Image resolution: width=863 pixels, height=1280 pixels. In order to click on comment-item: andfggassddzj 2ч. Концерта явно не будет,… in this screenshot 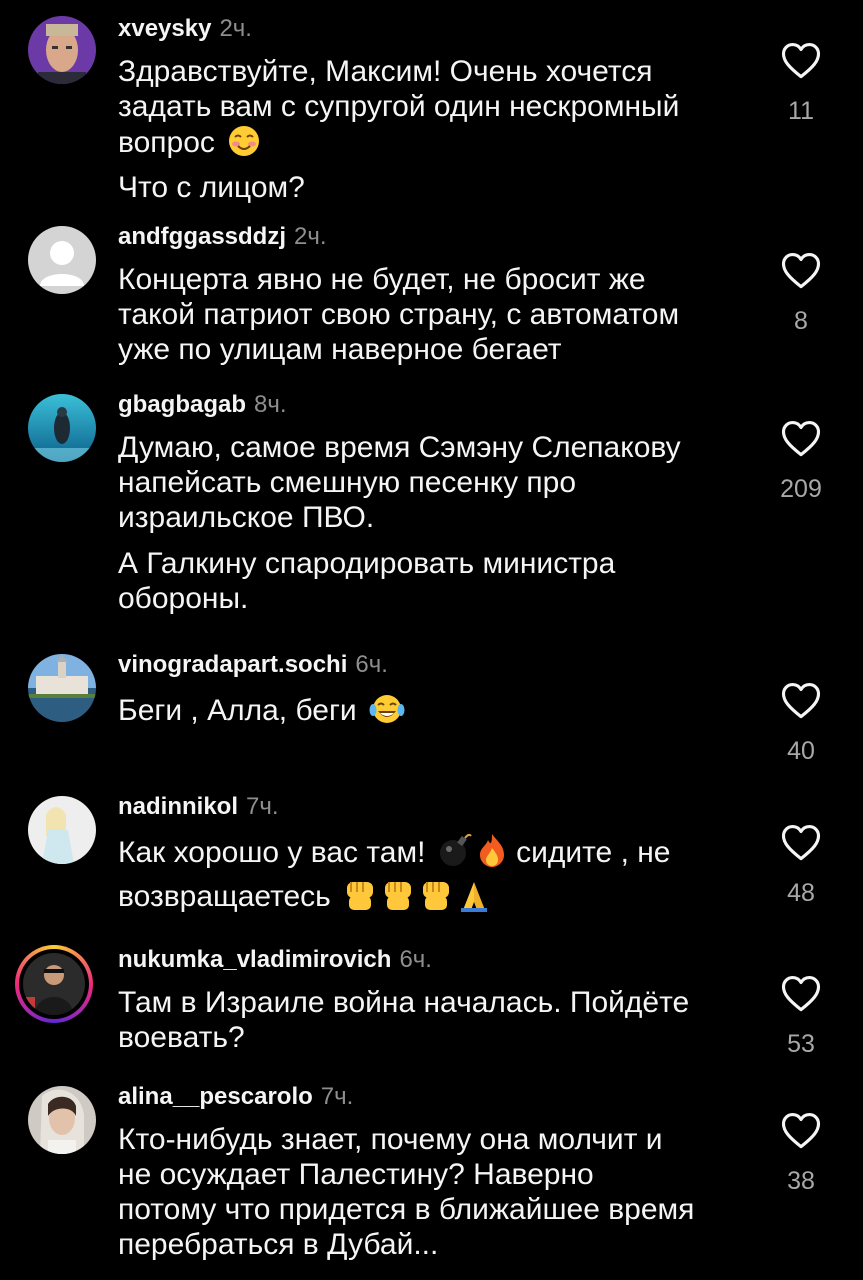, I will do `click(431, 302)`.